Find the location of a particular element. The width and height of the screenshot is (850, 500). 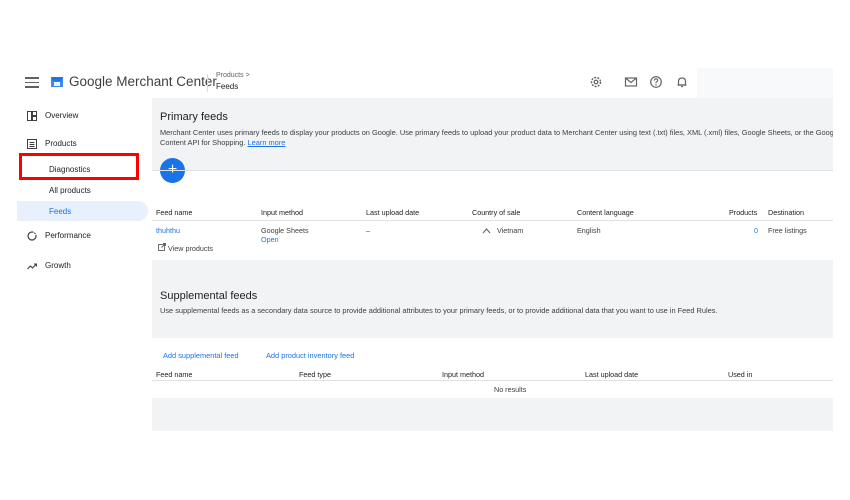

app-title: Google Merchant Center is located at coordinates (143, 81).